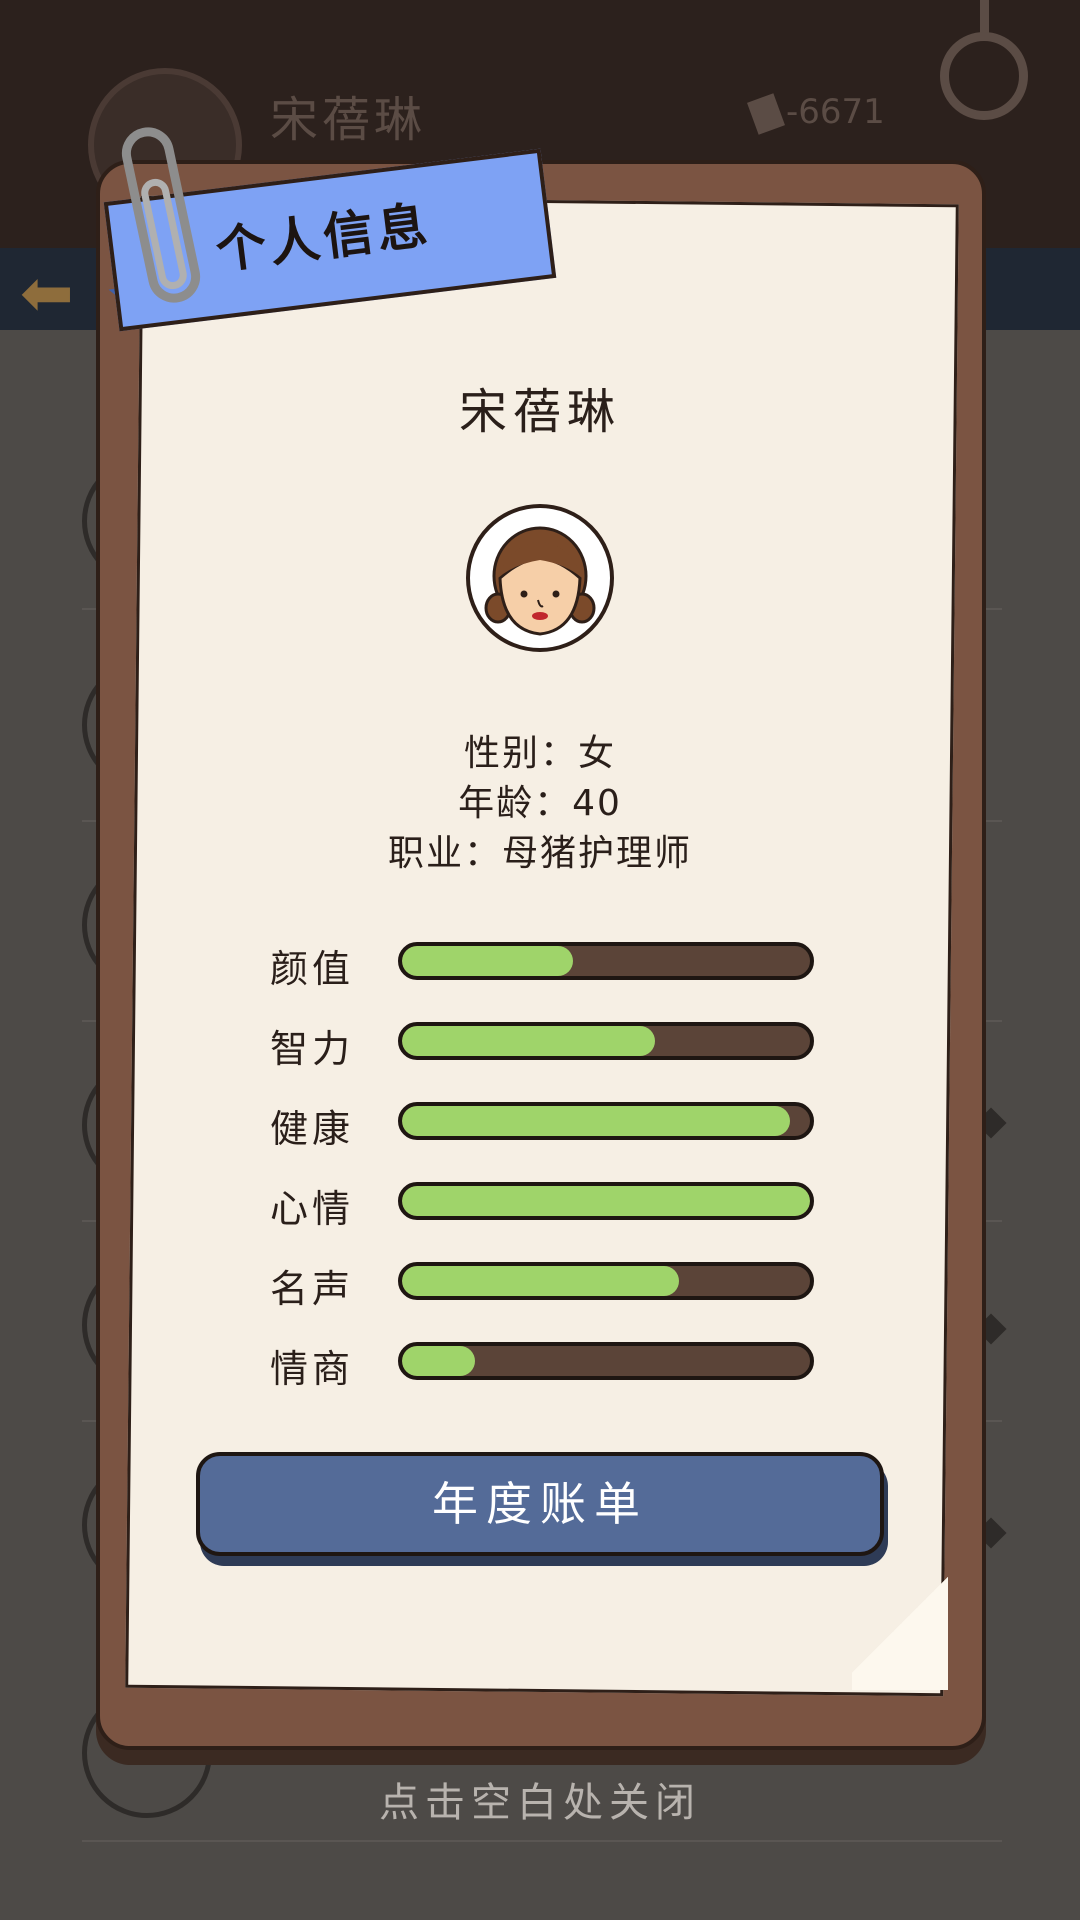 This screenshot has width=1080, height=1920. I want to click on hanging-ring-icon, so click(984, 76).